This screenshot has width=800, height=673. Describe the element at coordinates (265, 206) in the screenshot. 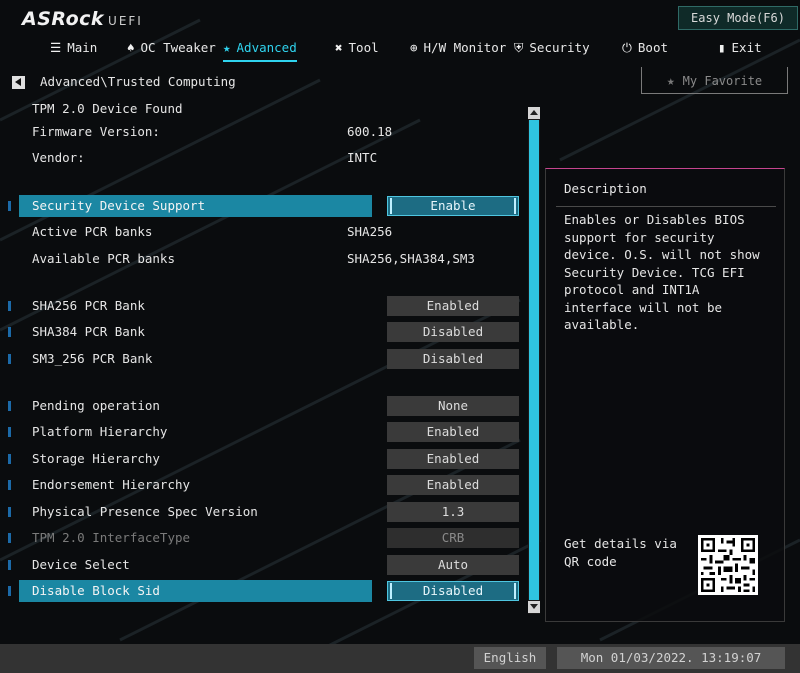

I see `security-device-support-row: Security Device Support Enable` at that location.